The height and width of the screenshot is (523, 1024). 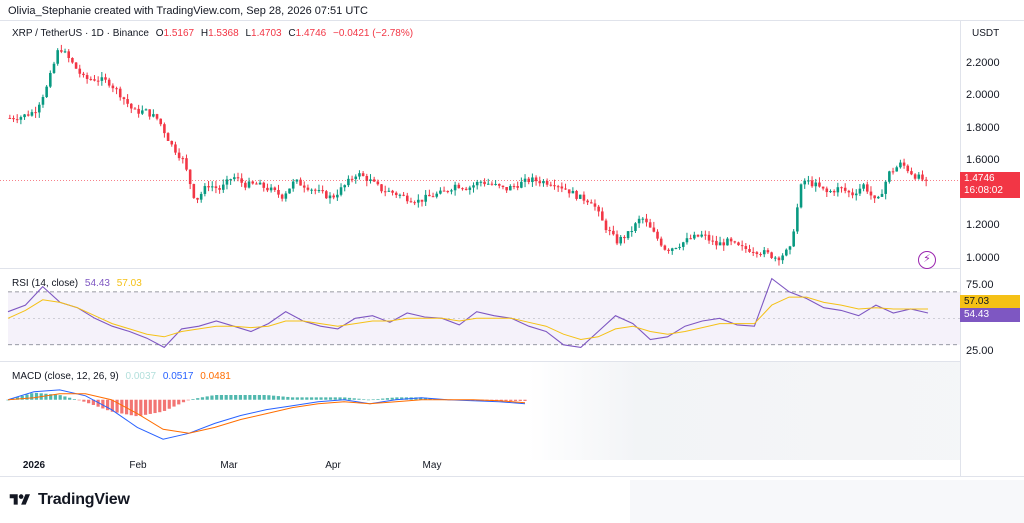 What do you see at coordinates (215, 376) in the screenshot?
I see `macd-signal-value: 0.0481` at bounding box center [215, 376].